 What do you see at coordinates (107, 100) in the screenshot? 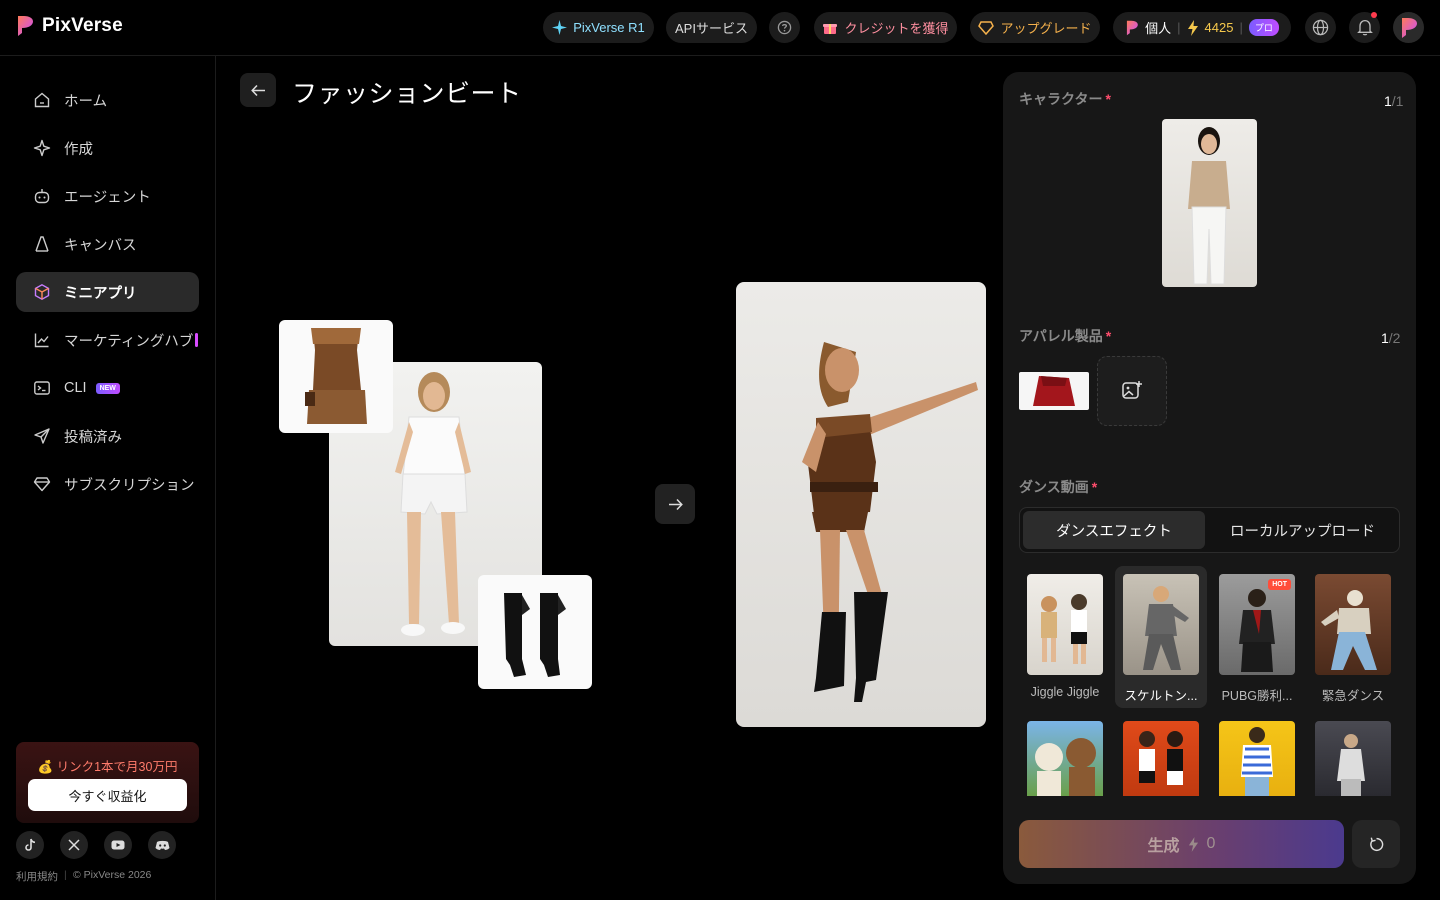
I see `sidebar-item-home: ホーム` at bounding box center [107, 100].